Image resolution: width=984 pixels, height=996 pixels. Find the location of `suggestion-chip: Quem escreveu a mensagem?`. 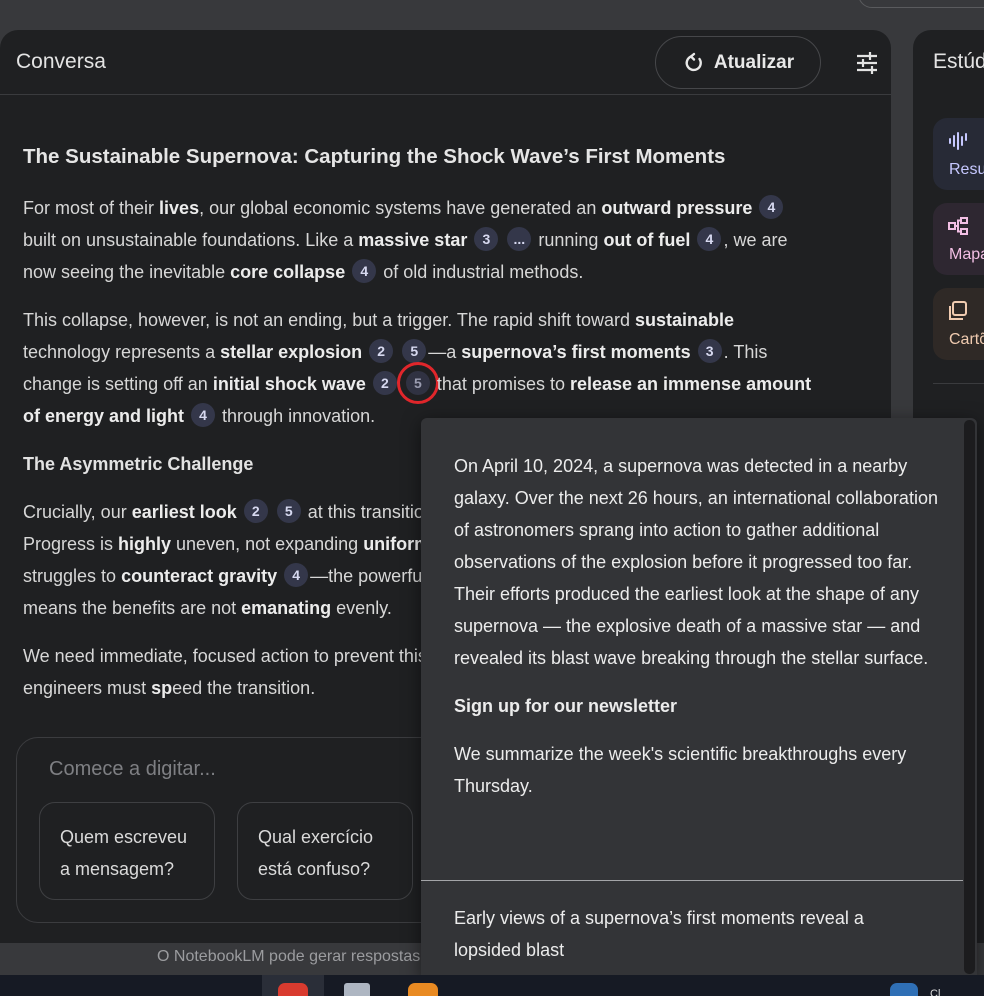

suggestion-chip: Quem escreveu a mensagem? is located at coordinates (127, 851).